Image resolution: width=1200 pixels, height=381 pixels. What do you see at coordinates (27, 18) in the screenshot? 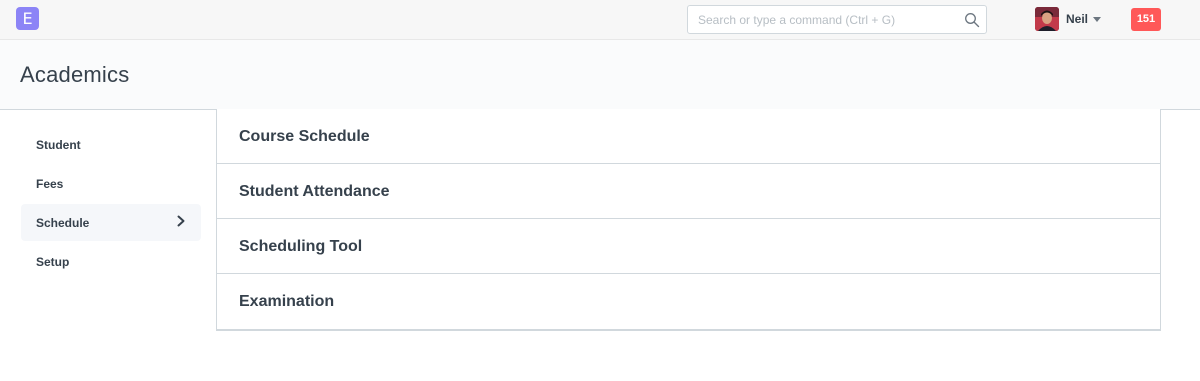
I see `app-logo: E` at bounding box center [27, 18].